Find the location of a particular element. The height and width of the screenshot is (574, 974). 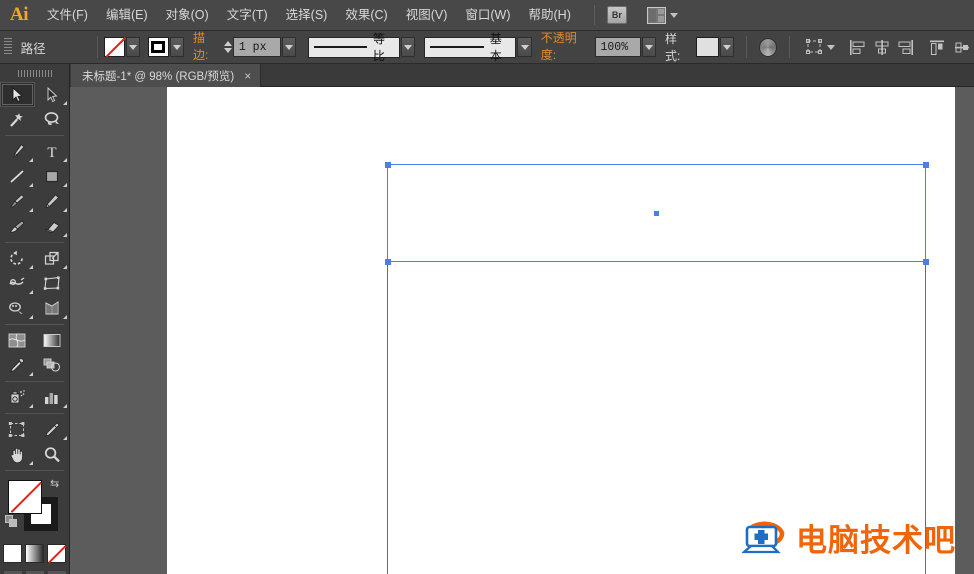

blend-tool is located at coordinates (52, 365).